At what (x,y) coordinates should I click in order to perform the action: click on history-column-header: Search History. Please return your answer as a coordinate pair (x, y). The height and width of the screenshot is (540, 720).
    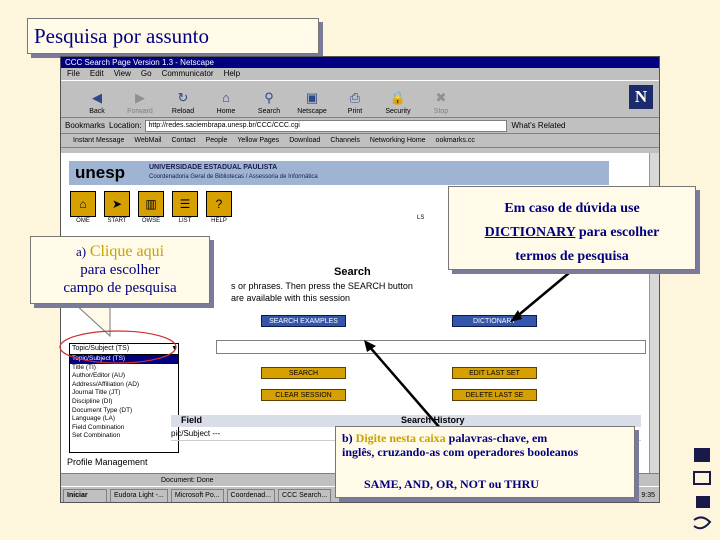
    Looking at the image, I should click on (433, 420).